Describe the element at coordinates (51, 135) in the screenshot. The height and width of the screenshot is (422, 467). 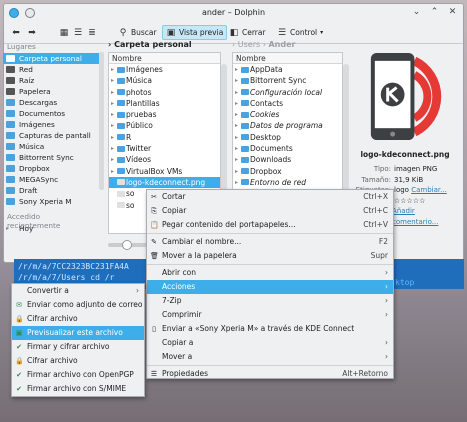
I see `sidebar-item-capturas-de-pantall: Capturas de pantall` at that location.